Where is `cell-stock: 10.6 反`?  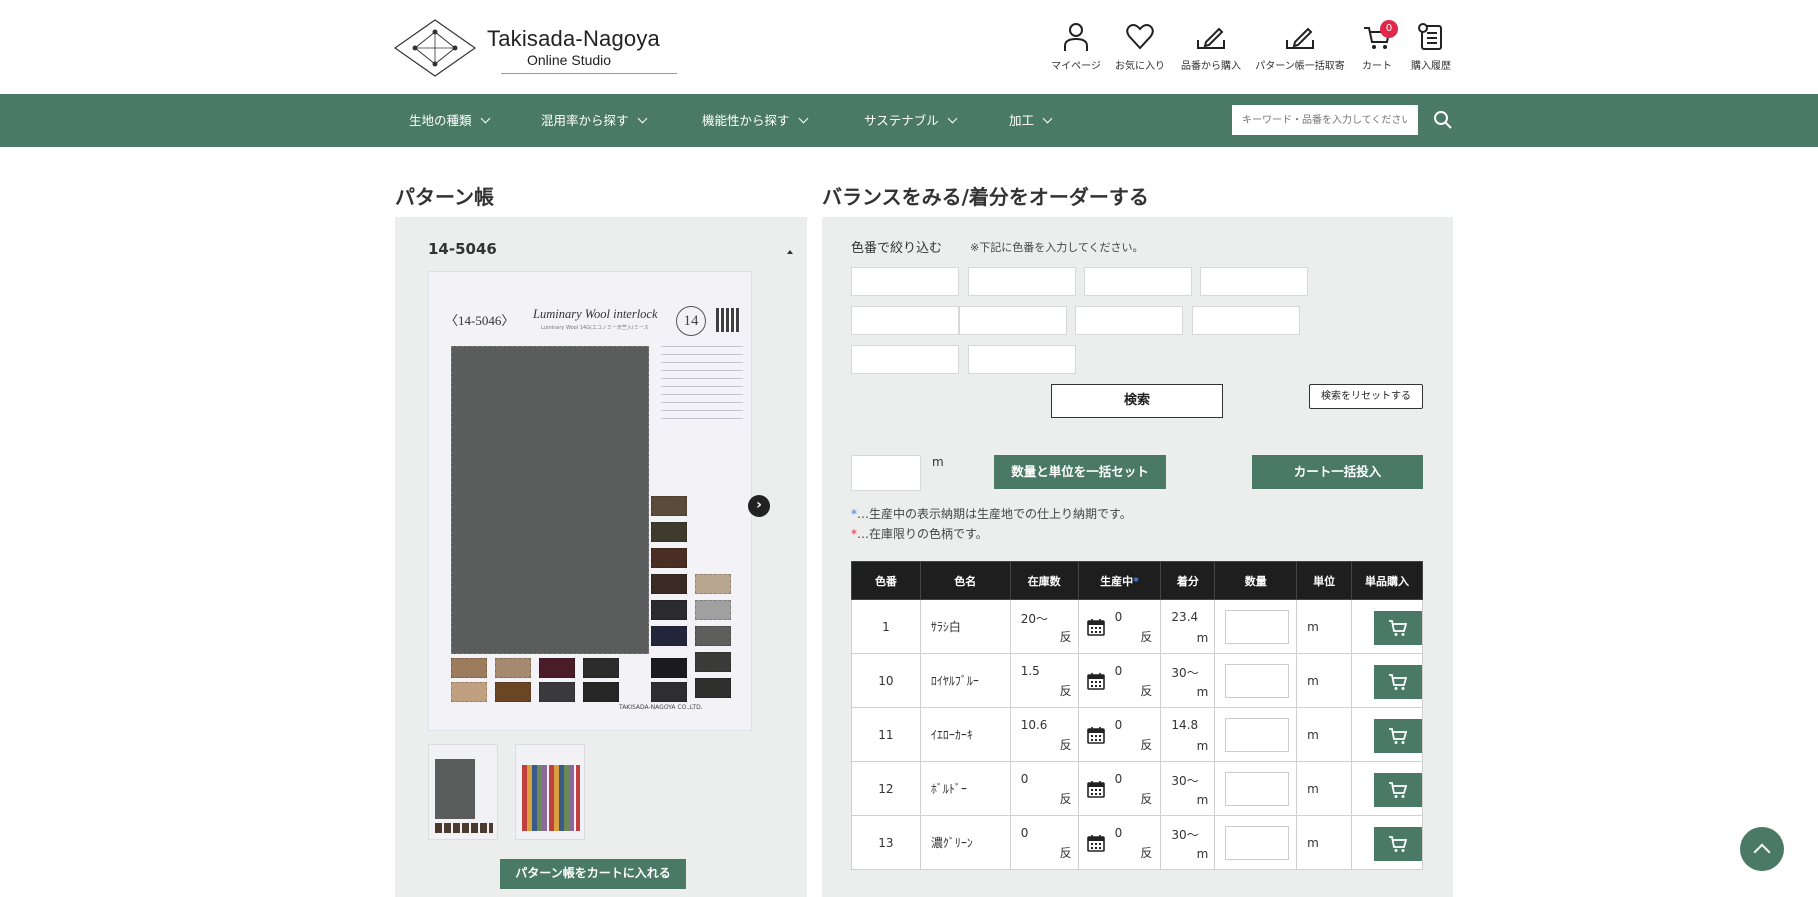 cell-stock: 10.6 反 is located at coordinates (1044, 734).